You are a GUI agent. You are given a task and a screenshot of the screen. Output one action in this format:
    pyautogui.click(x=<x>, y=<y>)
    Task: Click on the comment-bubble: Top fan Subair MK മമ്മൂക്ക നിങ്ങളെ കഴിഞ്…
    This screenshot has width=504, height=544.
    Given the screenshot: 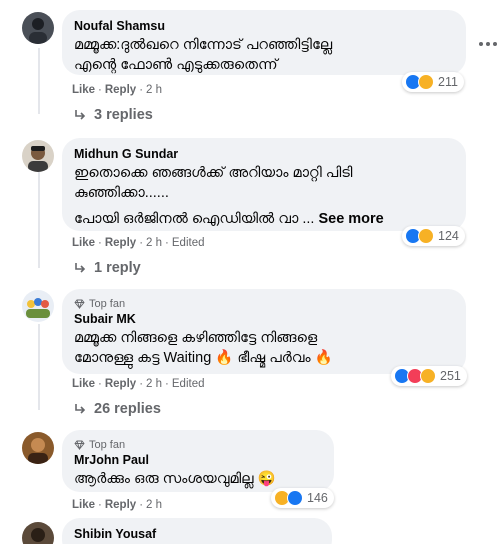 What is the action you would take?
    pyautogui.click(x=264, y=331)
    